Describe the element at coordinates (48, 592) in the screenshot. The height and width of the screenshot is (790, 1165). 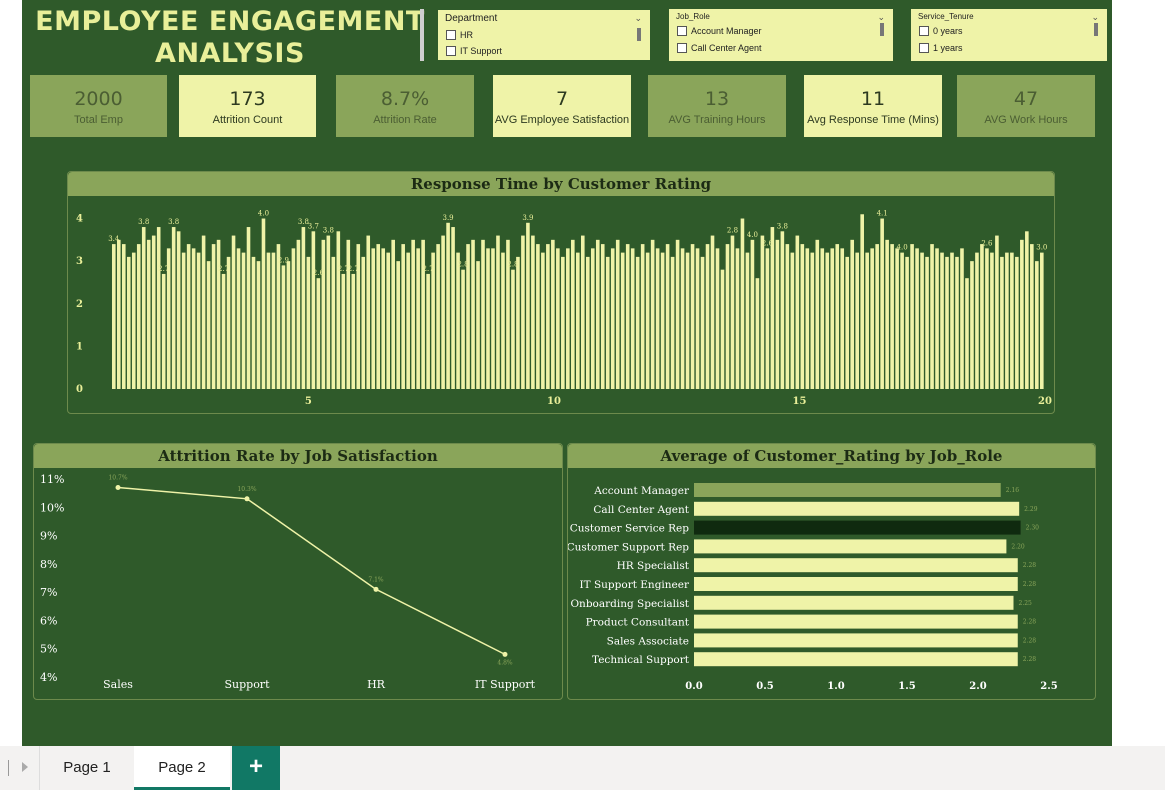
I see `y-tick-label: 7%` at that location.